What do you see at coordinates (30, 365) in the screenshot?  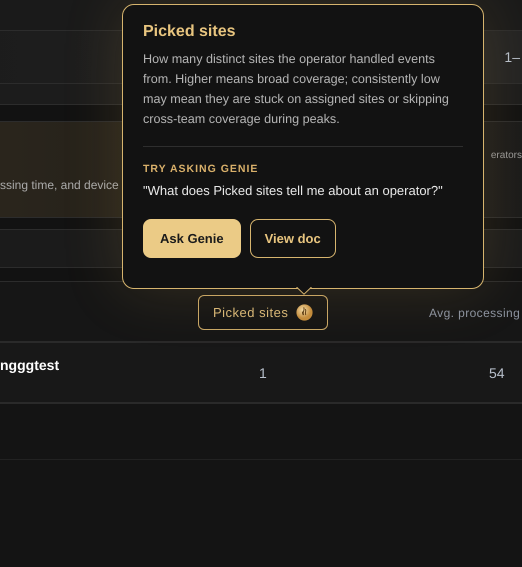 I see `operator-name: ngggtest` at bounding box center [30, 365].